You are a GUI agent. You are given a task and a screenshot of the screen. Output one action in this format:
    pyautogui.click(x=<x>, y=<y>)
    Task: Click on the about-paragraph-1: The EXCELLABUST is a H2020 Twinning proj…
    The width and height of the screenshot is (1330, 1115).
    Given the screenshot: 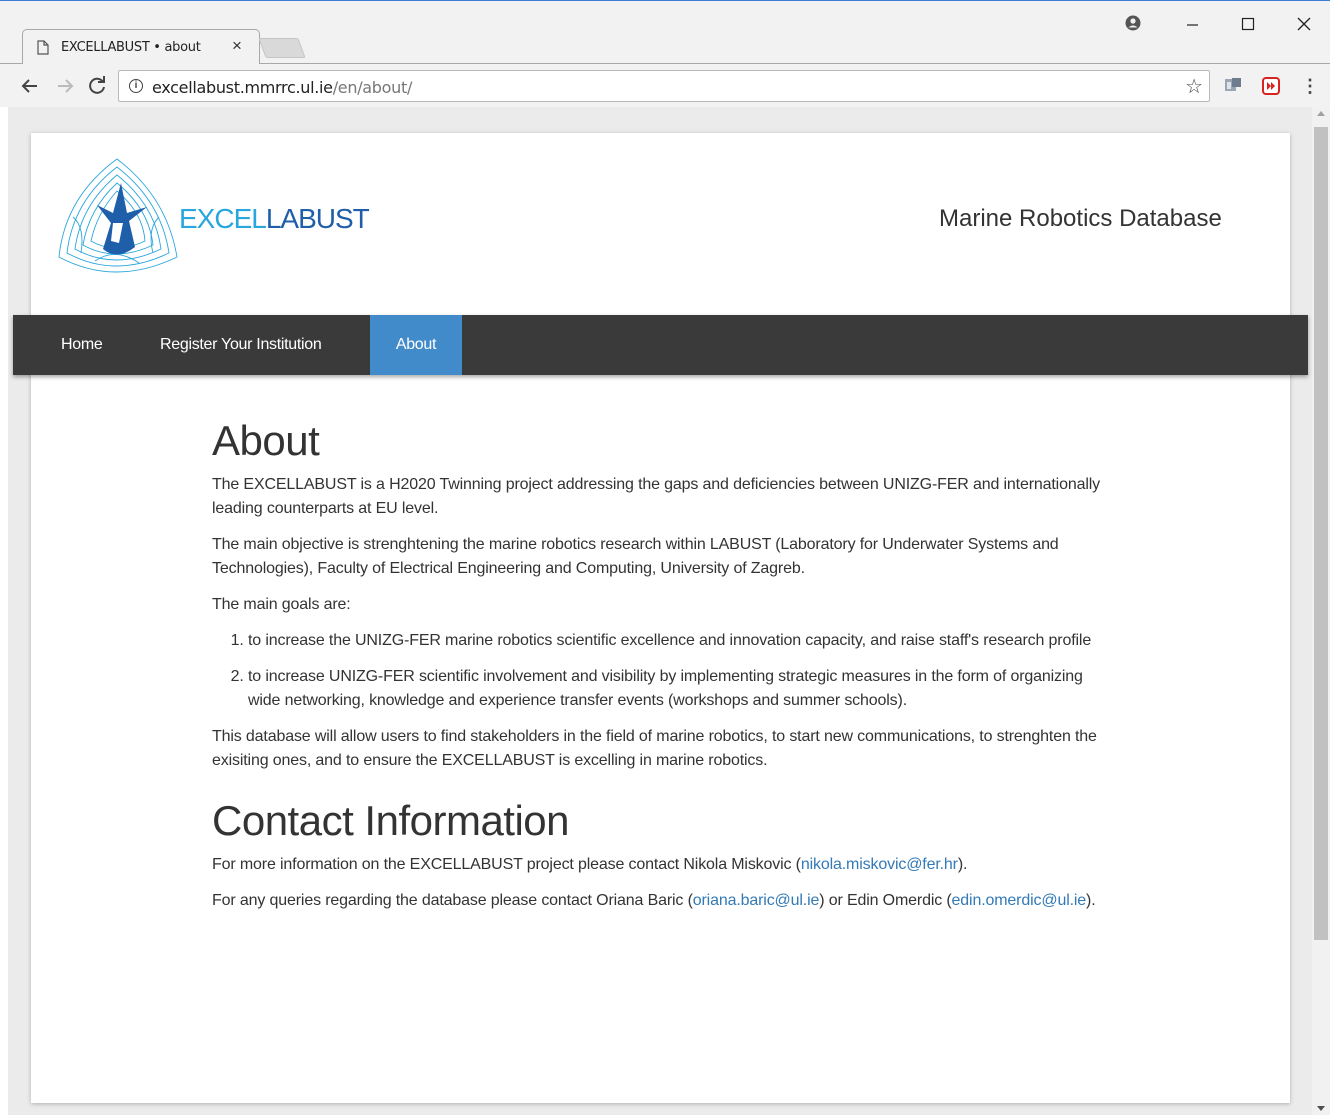 What is the action you would take?
    pyautogui.click(x=656, y=496)
    